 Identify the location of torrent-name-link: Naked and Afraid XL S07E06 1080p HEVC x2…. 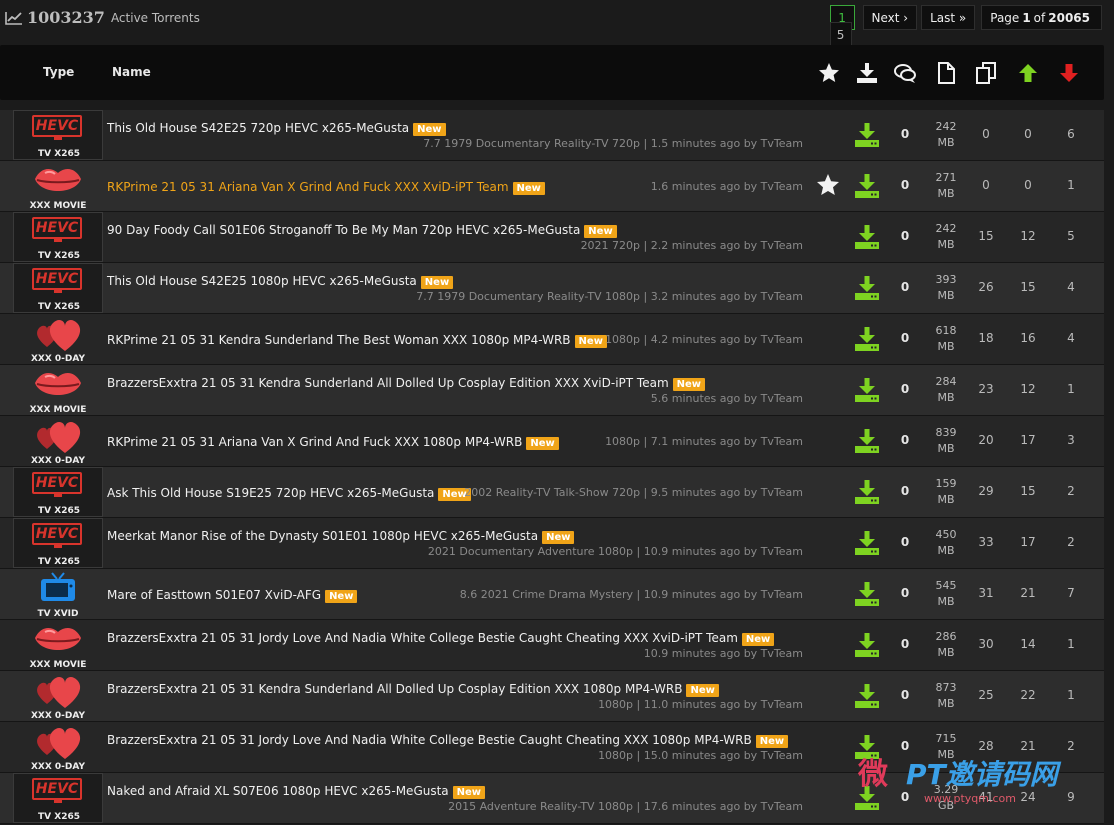
(296, 791).